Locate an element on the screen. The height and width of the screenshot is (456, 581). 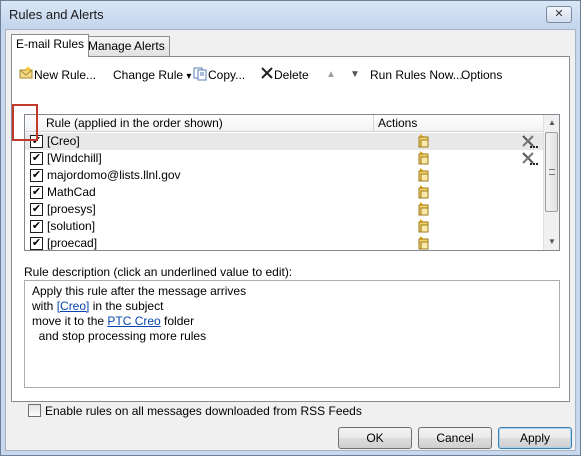
rule-name: [proecad] is located at coordinates (72, 243).